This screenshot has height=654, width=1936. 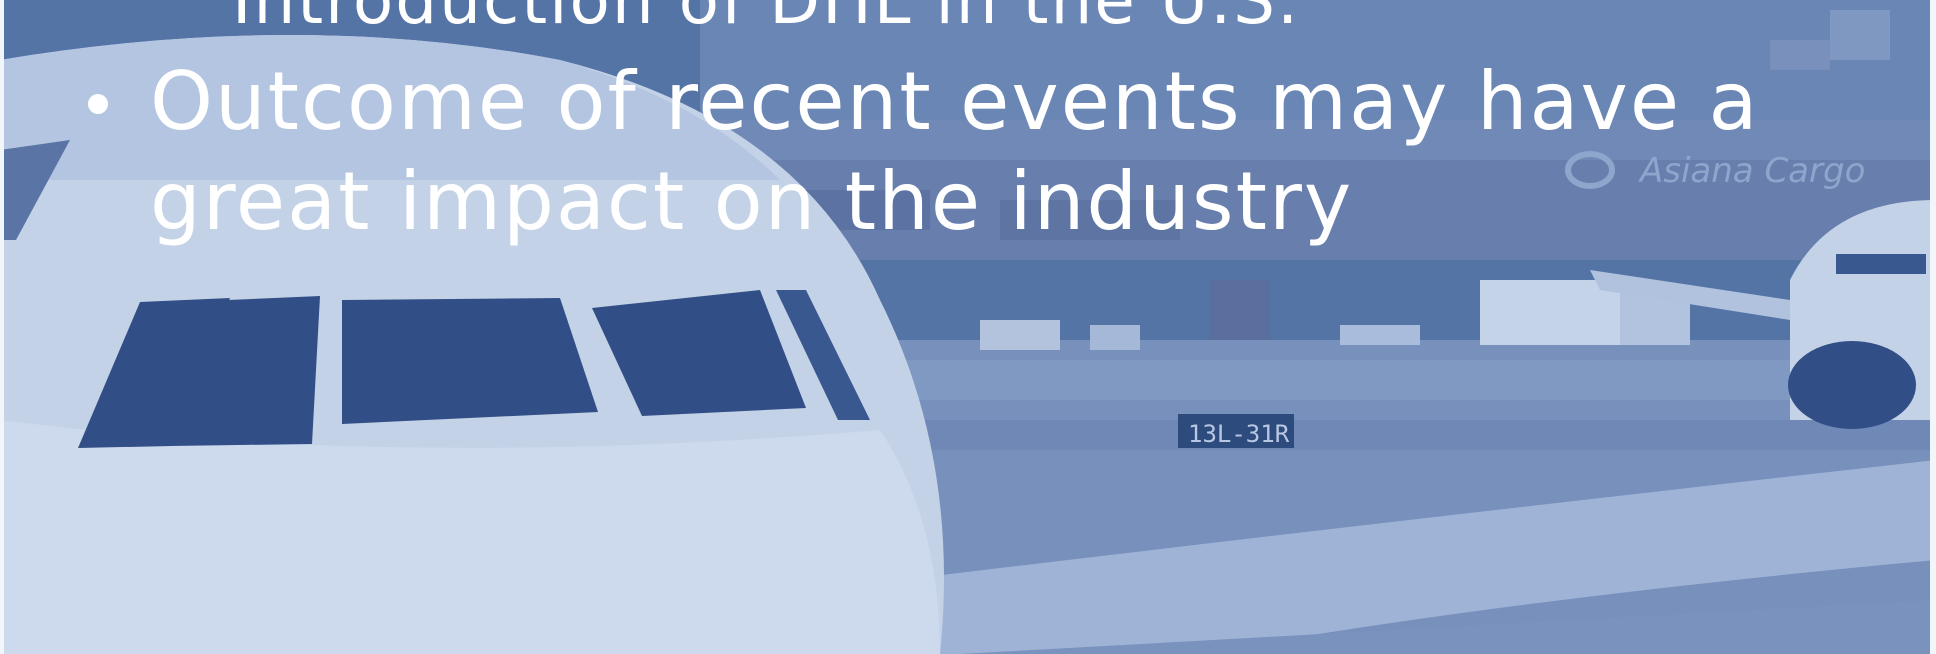 What do you see at coordinates (1933, 327) in the screenshot?
I see `slide-right-border` at bounding box center [1933, 327].